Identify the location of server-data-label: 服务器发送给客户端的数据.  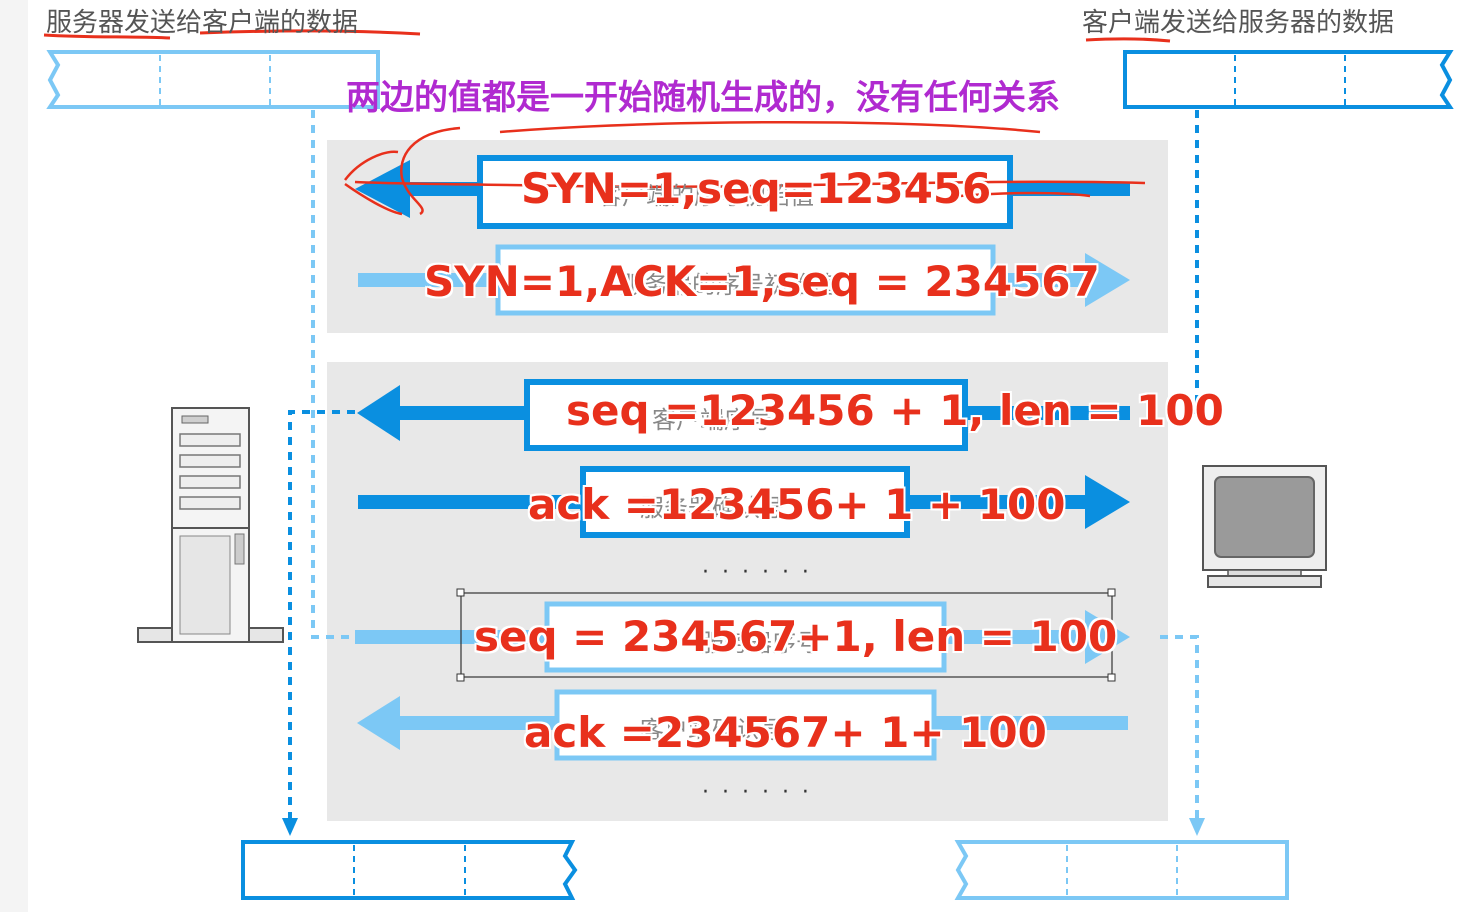
(202, 23).